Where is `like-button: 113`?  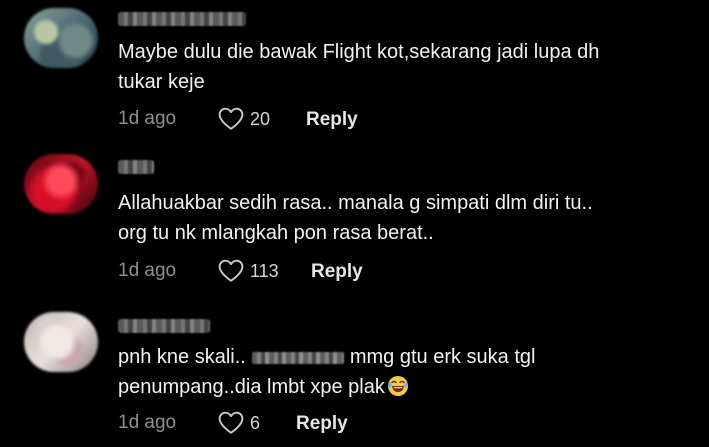 like-button: 113 is located at coordinates (248, 271).